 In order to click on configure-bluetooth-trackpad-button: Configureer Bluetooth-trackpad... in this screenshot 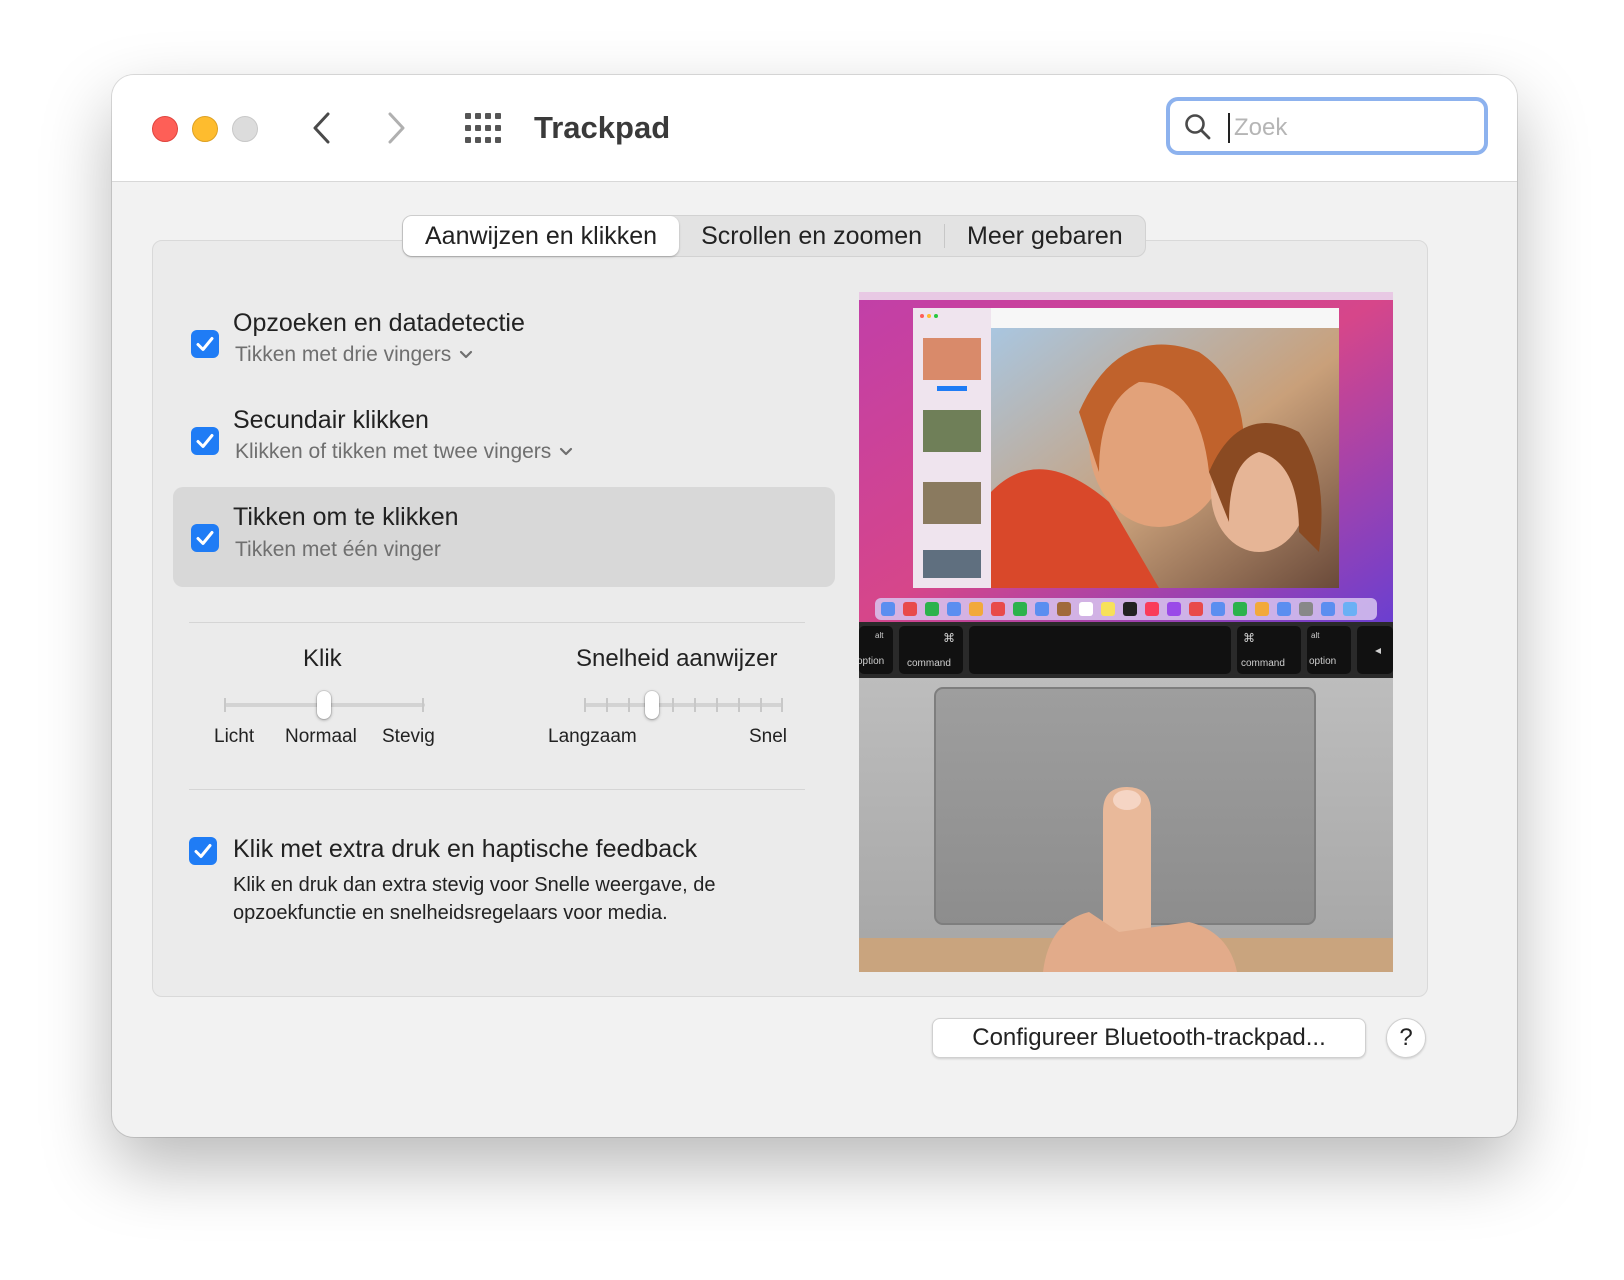, I will do `click(1149, 1038)`.